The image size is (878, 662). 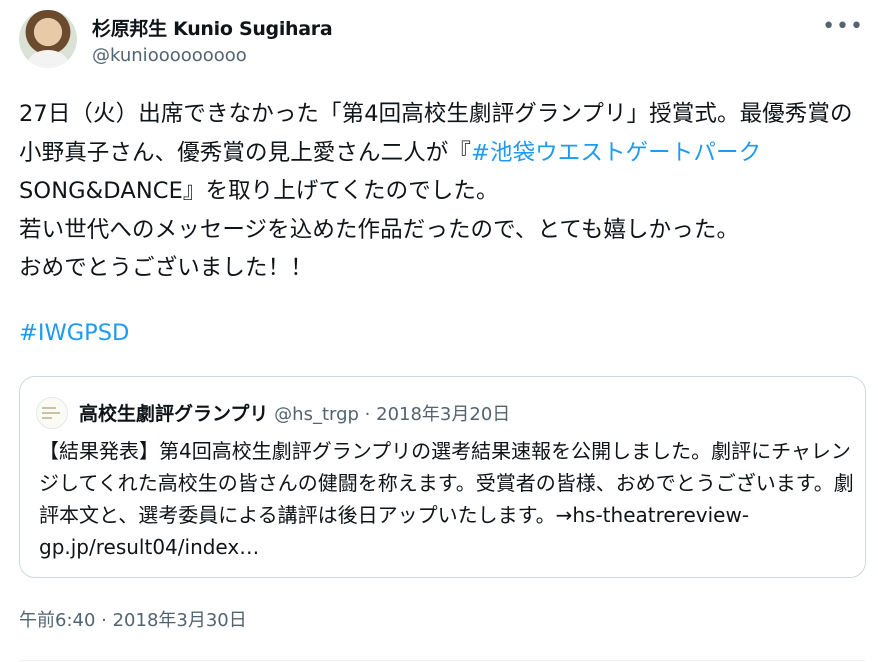 What do you see at coordinates (212, 27) in the screenshot?
I see `author-display-name: 杉原邦生 Kunio Sugihara` at bounding box center [212, 27].